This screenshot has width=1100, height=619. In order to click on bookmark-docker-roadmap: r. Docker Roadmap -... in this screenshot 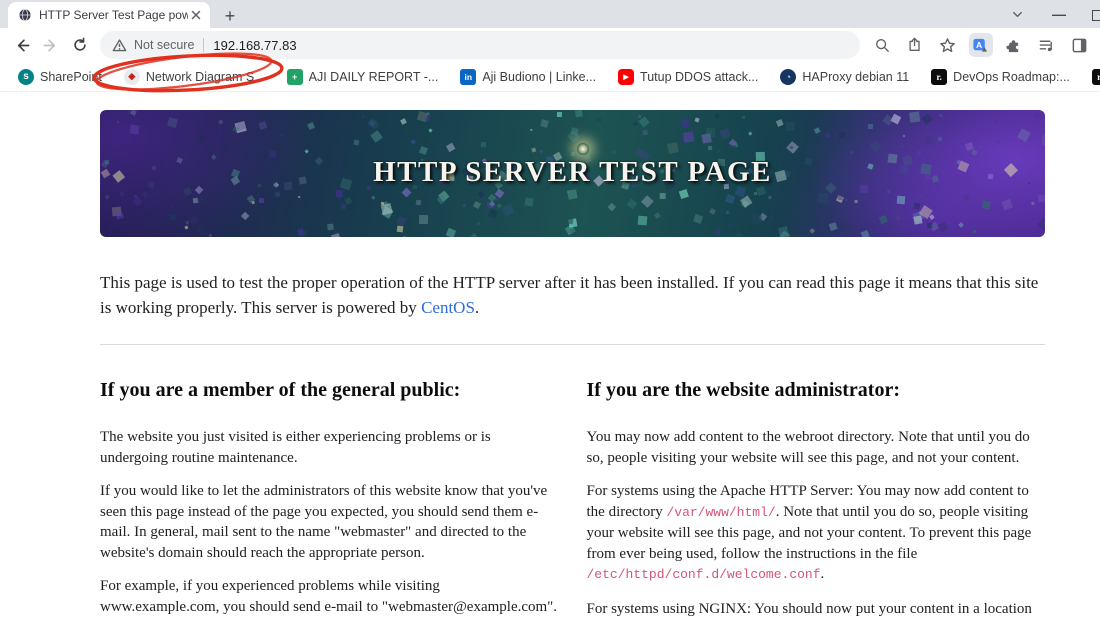, I will do `click(1092, 77)`.